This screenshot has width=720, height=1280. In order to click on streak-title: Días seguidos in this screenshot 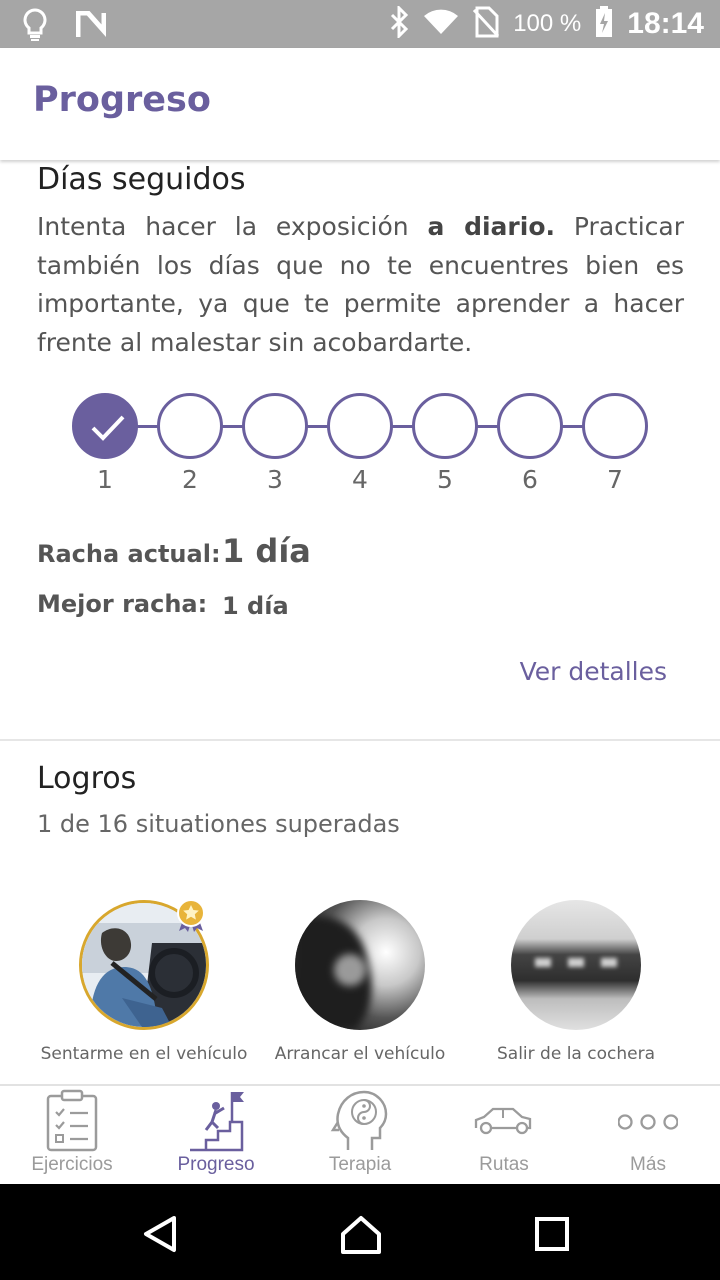, I will do `click(141, 179)`.